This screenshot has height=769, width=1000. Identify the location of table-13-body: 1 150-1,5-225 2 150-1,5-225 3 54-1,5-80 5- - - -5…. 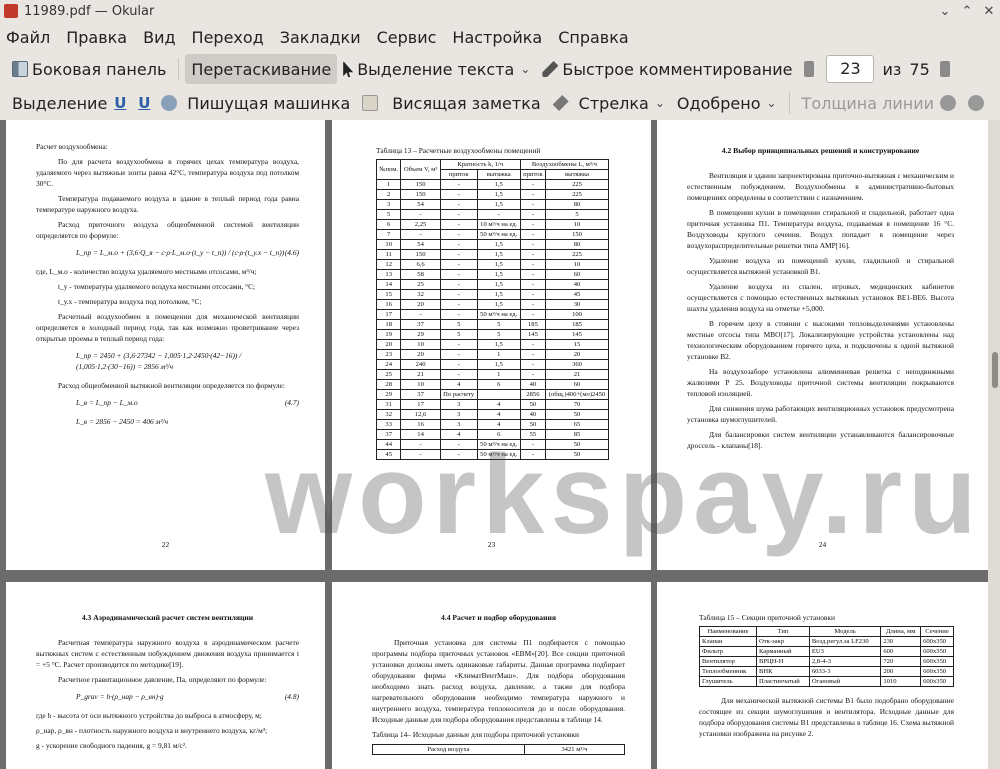
(492, 319).